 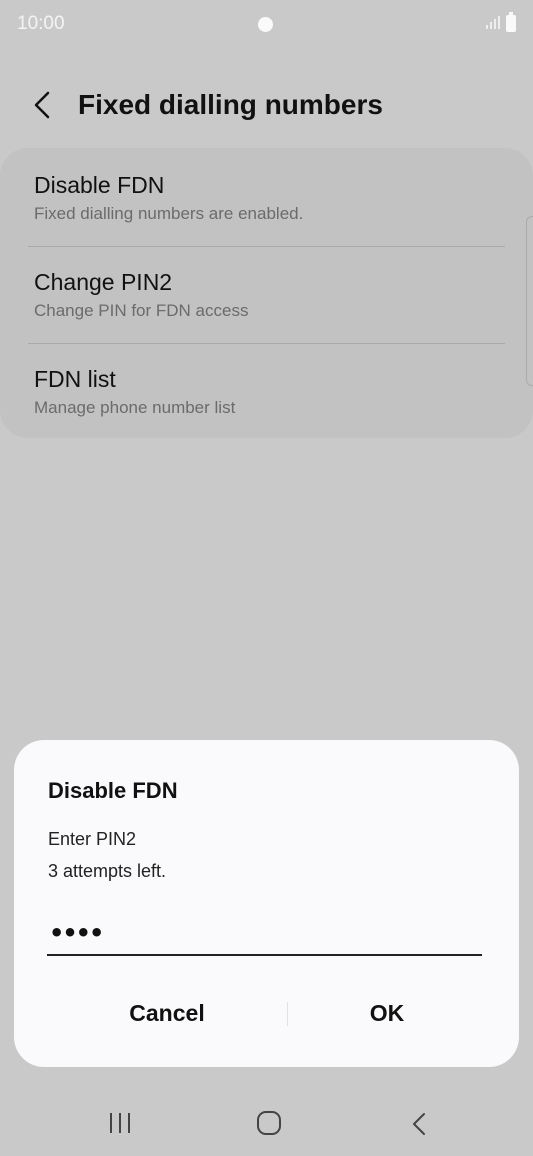 What do you see at coordinates (529, 301) in the screenshot?
I see `scroll-handle` at bounding box center [529, 301].